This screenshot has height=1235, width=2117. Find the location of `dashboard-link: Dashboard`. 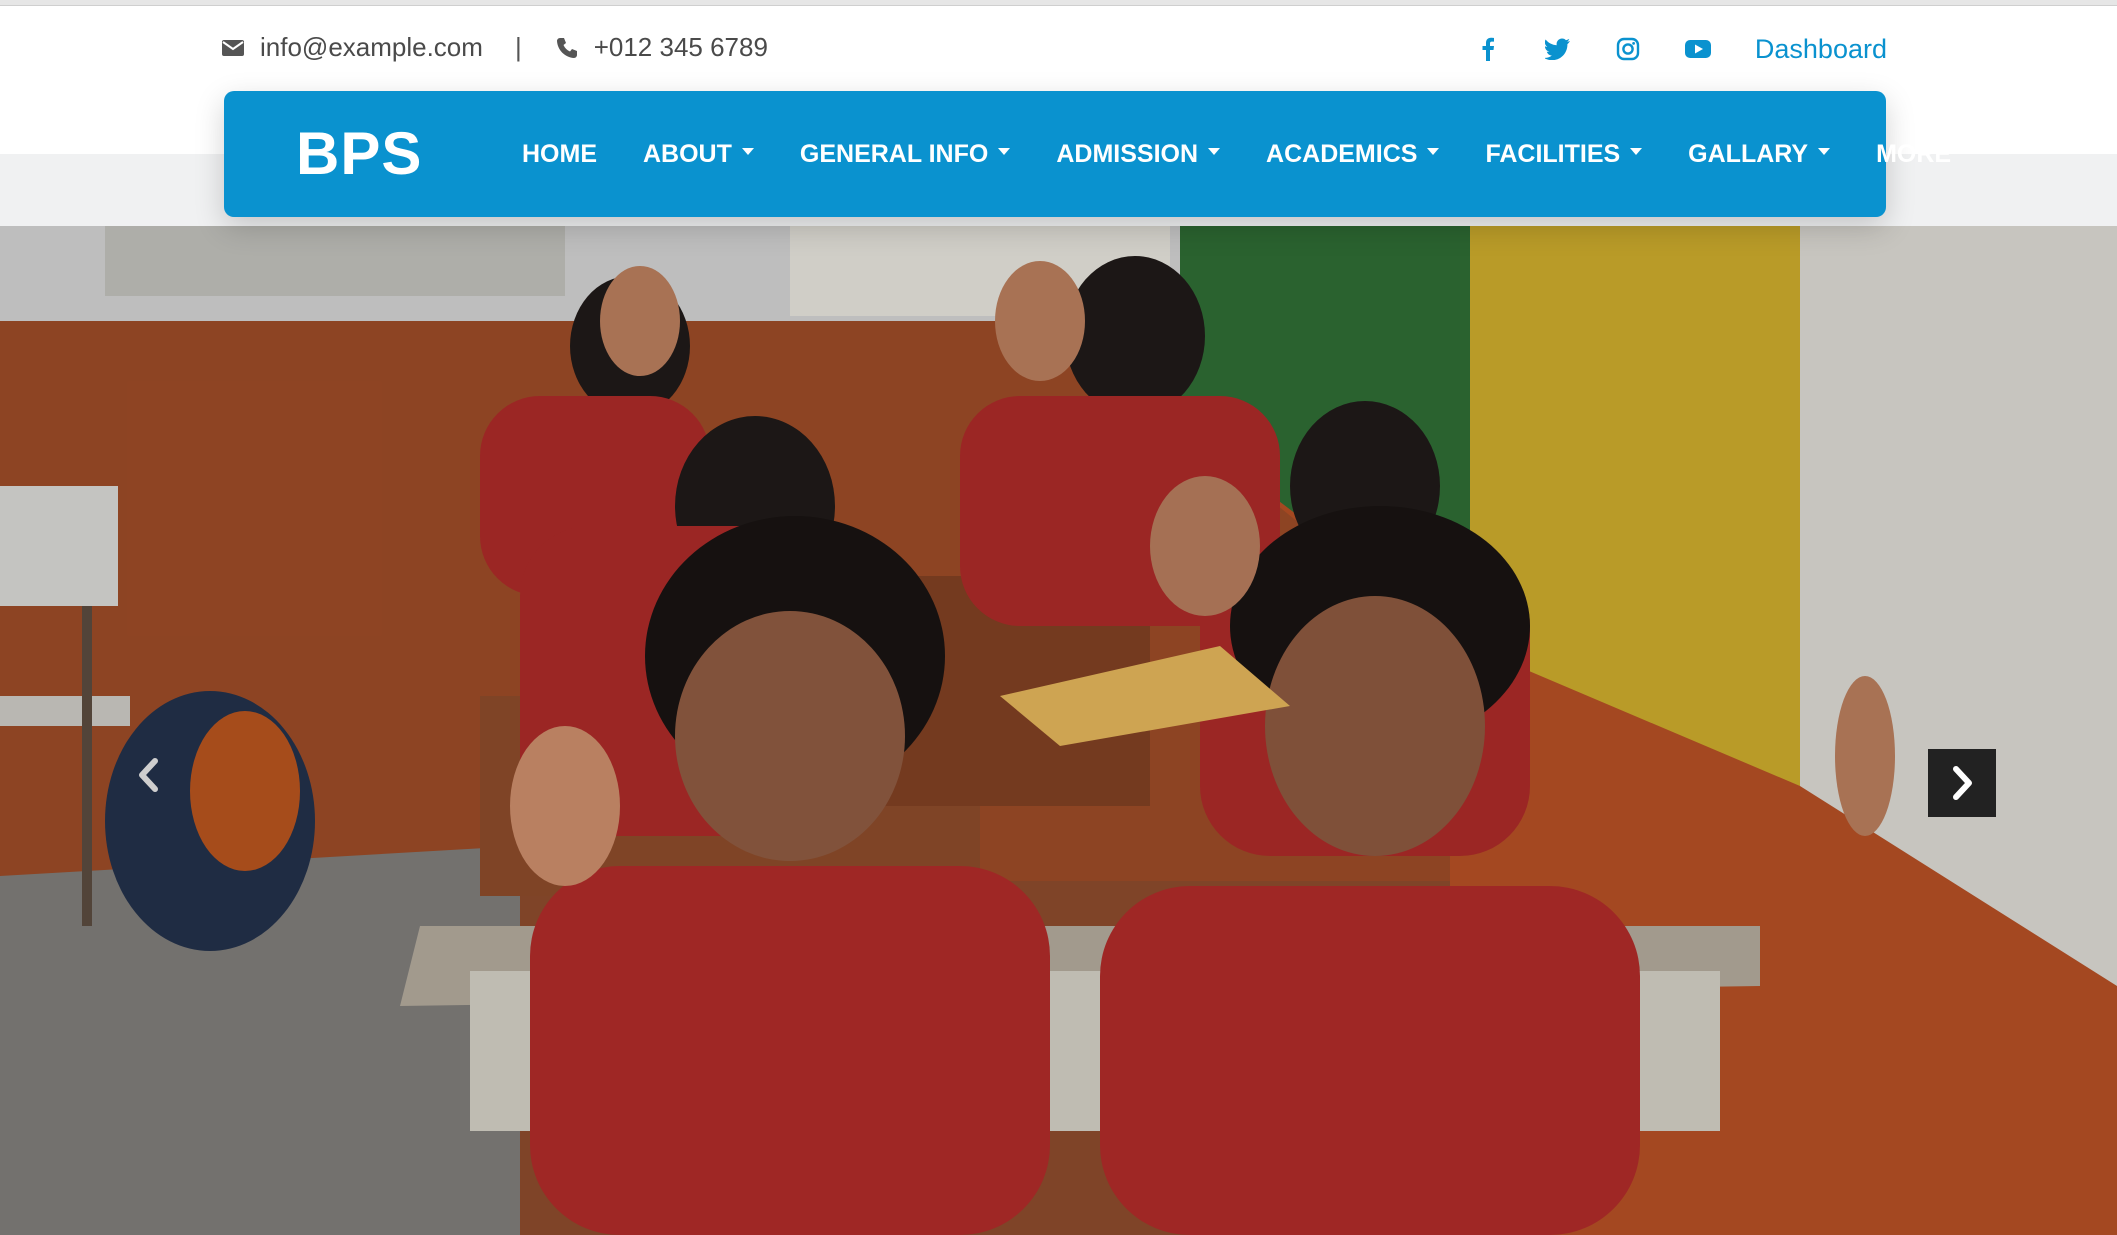

dashboard-link: Dashboard is located at coordinates (1821, 49).